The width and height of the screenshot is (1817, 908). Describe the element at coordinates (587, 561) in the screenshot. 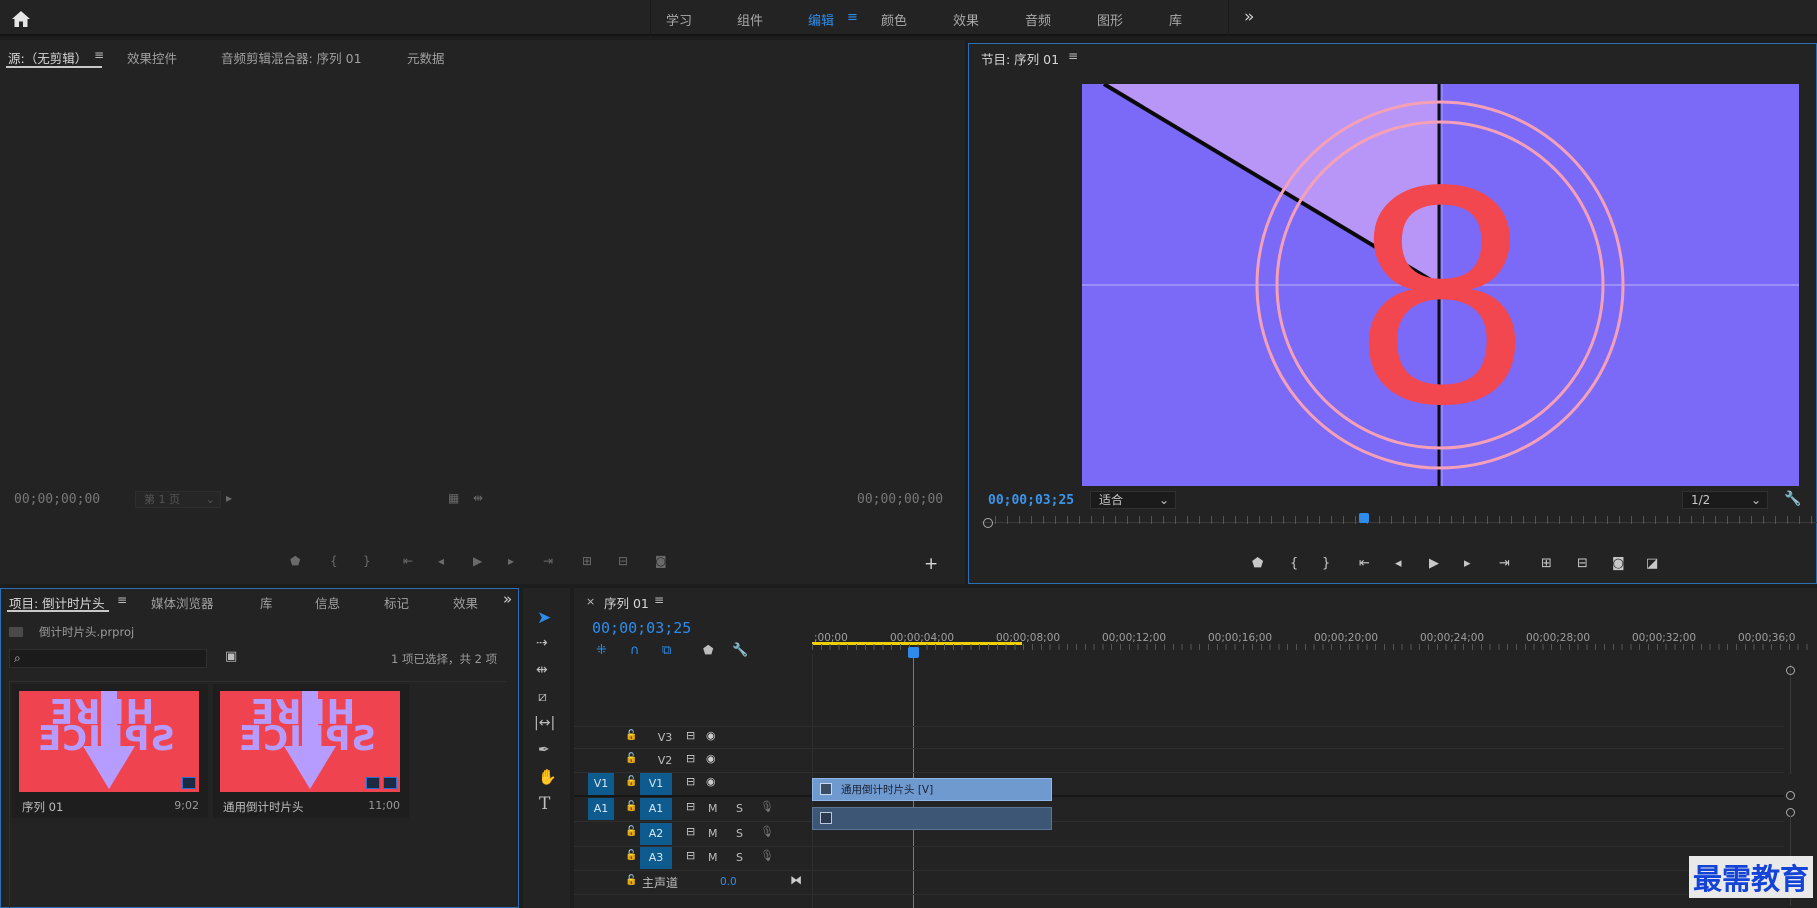

I see `insert-icon: ⊞` at that location.